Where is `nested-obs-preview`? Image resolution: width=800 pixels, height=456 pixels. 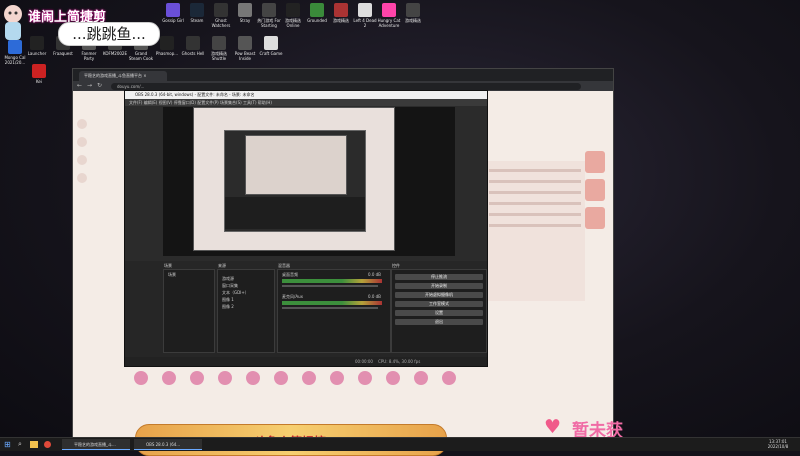 nested-obs-preview is located at coordinates (295, 181).